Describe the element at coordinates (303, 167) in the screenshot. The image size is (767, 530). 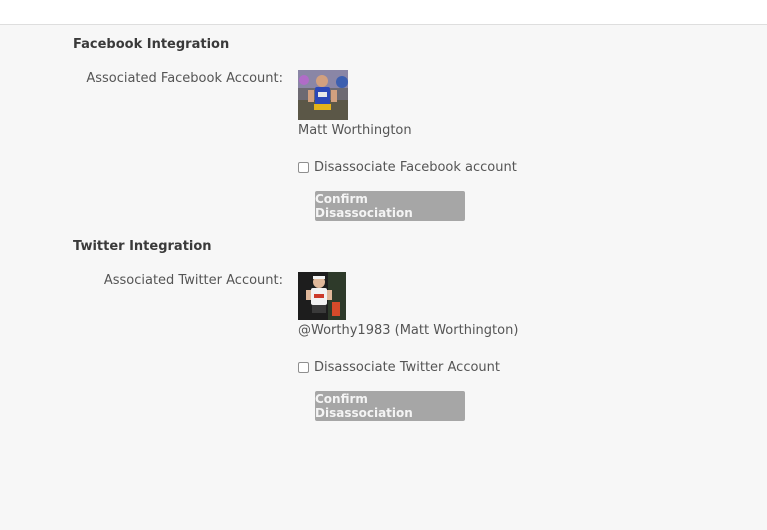
I see `facebook-disassociate-checkbox` at that location.